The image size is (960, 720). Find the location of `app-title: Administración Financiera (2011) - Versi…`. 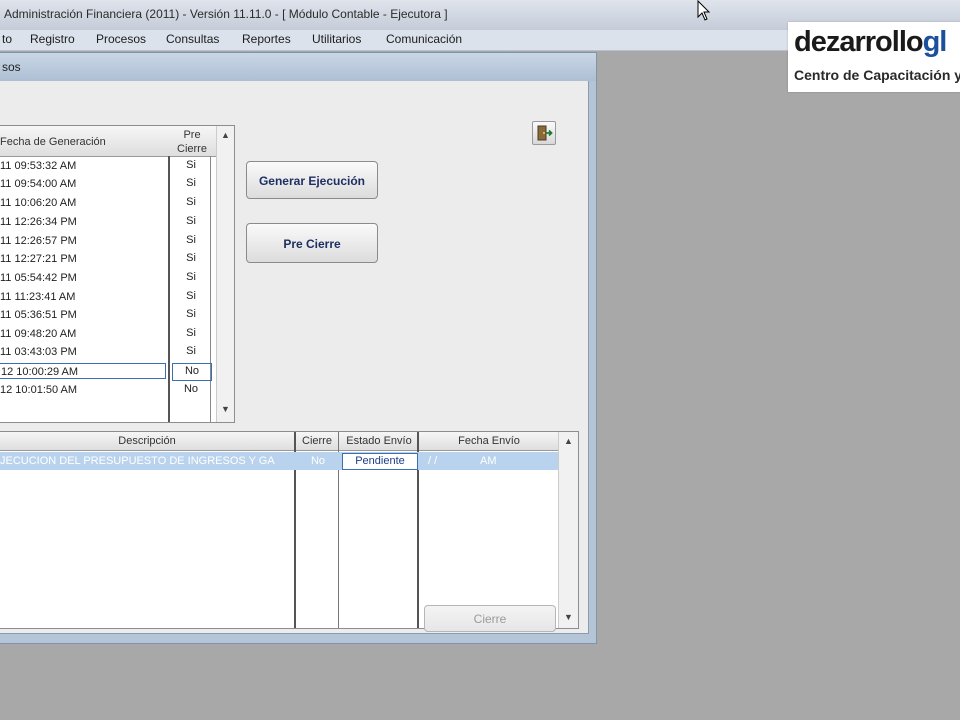

app-title: Administración Financiera (2011) - Versi… is located at coordinates (226, 14).